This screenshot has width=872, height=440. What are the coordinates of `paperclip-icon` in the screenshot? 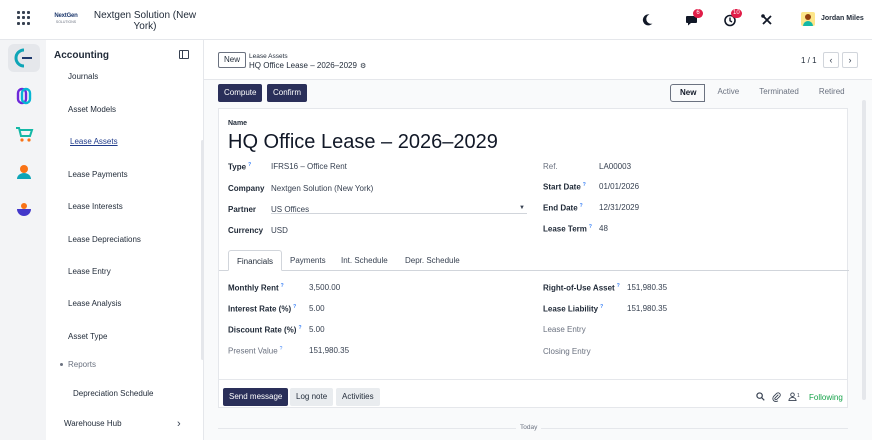 It's located at (776, 398).